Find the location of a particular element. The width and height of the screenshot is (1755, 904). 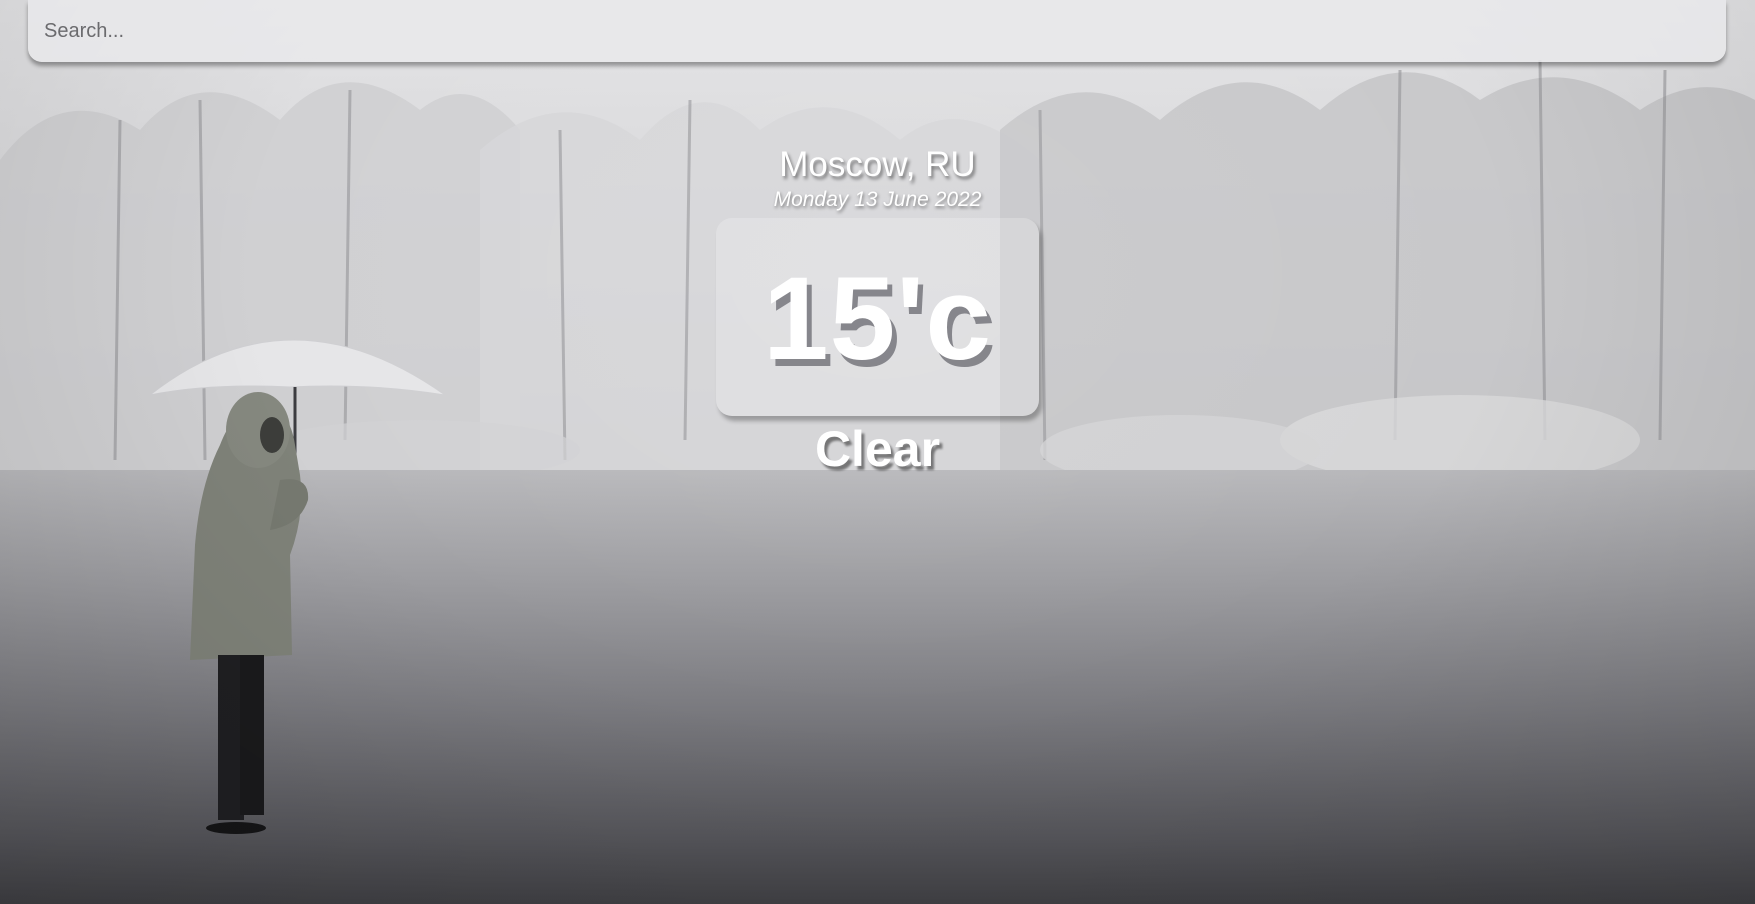

search-bar is located at coordinates (877, 31).